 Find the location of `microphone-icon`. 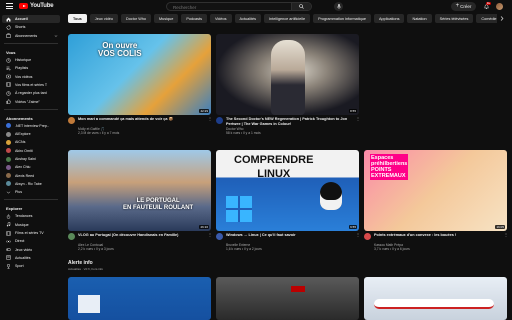

microphone-icon is located at coordinates (338, 6).